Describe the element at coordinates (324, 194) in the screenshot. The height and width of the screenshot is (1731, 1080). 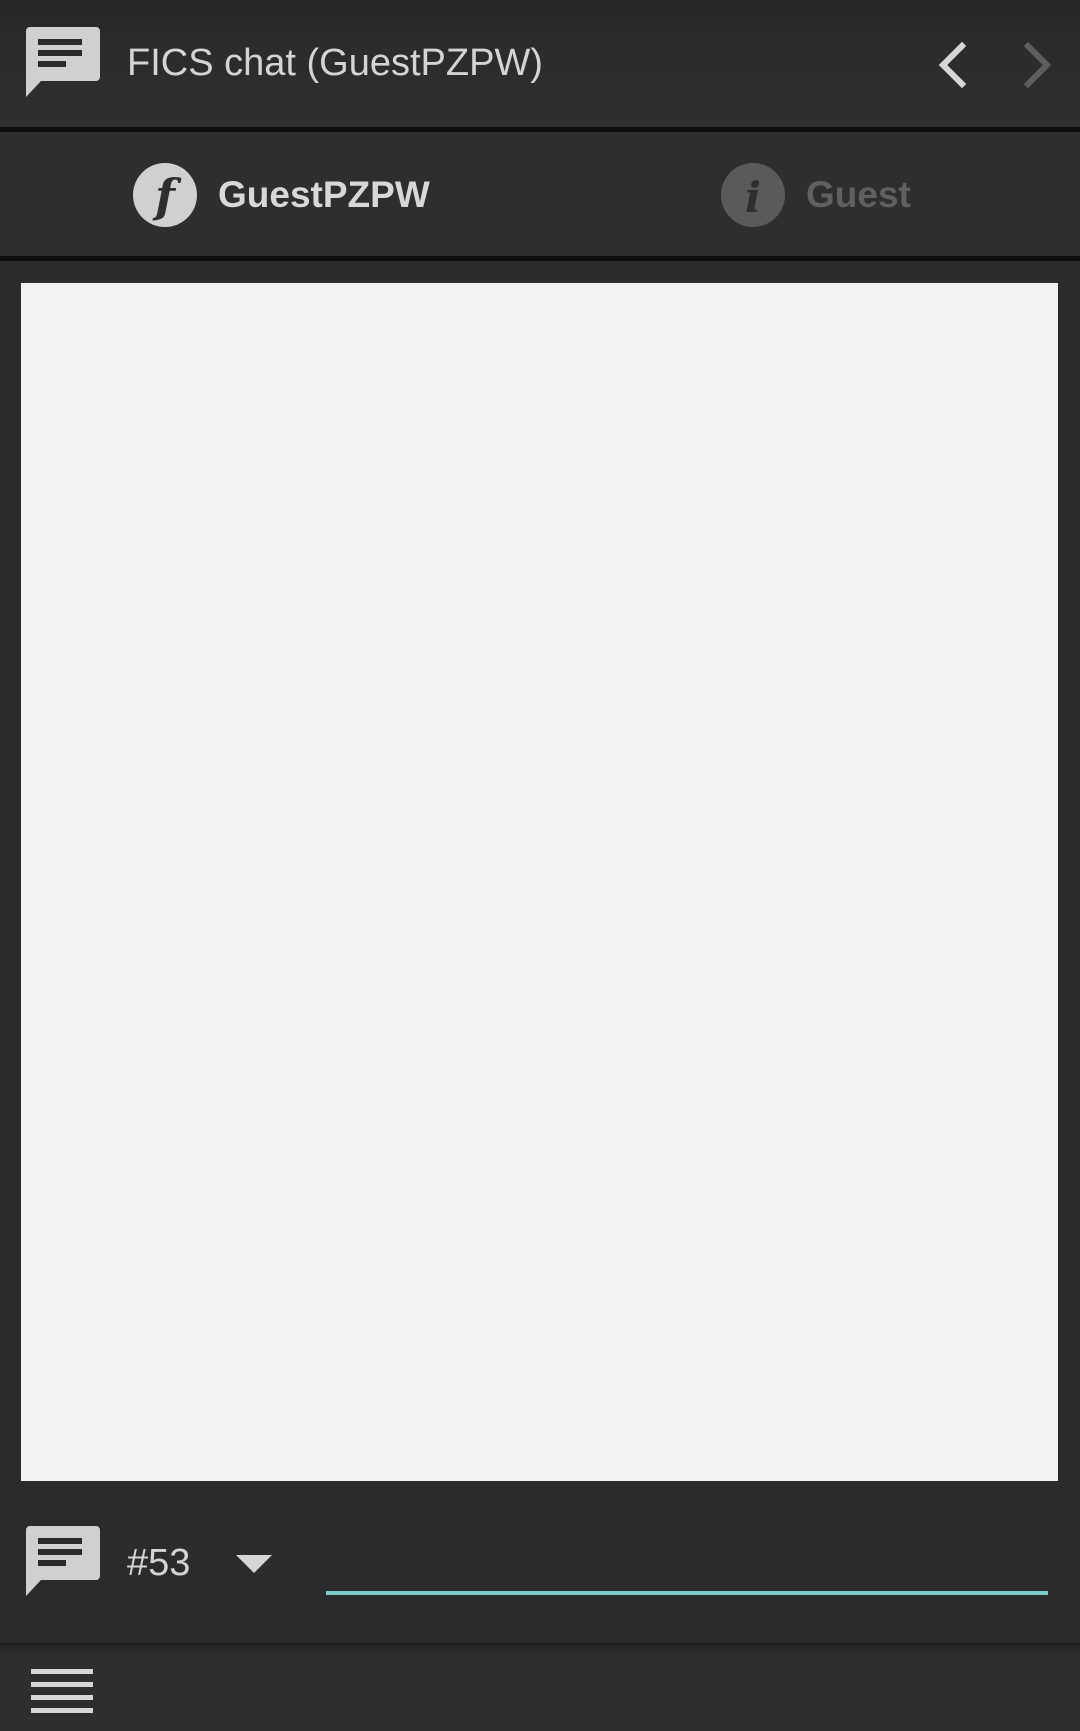
I see `tab-user-label: GuestPZPW` at that location.